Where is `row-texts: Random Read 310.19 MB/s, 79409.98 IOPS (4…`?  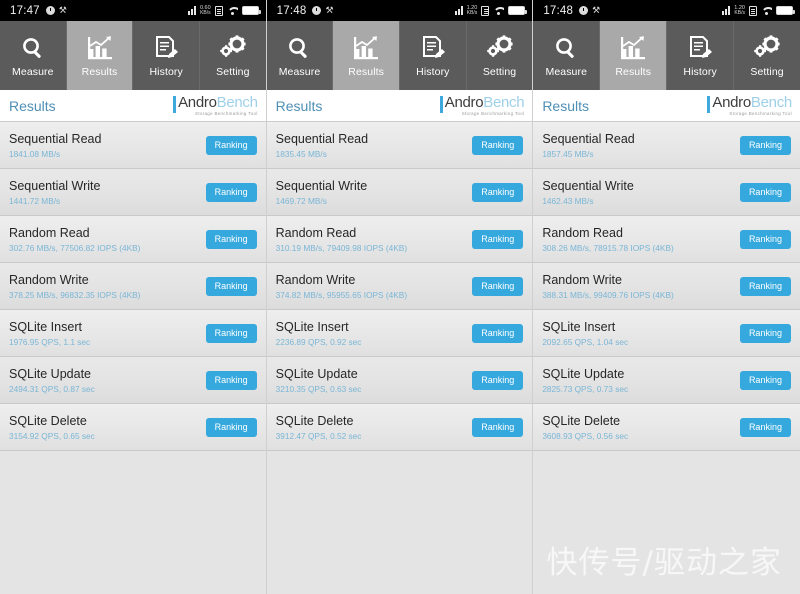
row-texts: Random Read 310.19 MB/s, 79409.98 IOPS (4… is located at coordinates (341, 239).